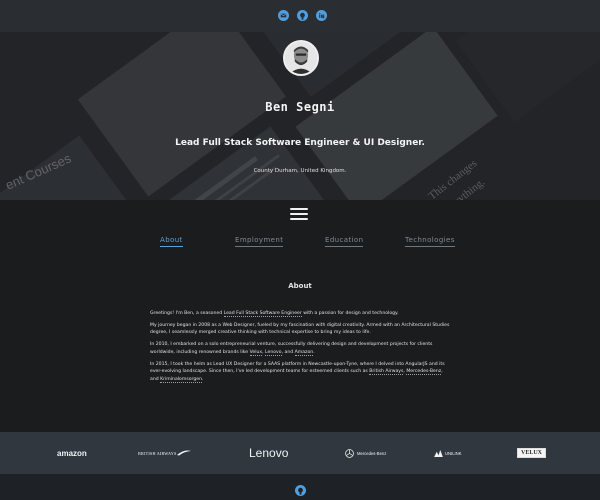 The height and width of the screenshot is (500, 600). I want to click on profile-photo-icon, so click(301, 58).